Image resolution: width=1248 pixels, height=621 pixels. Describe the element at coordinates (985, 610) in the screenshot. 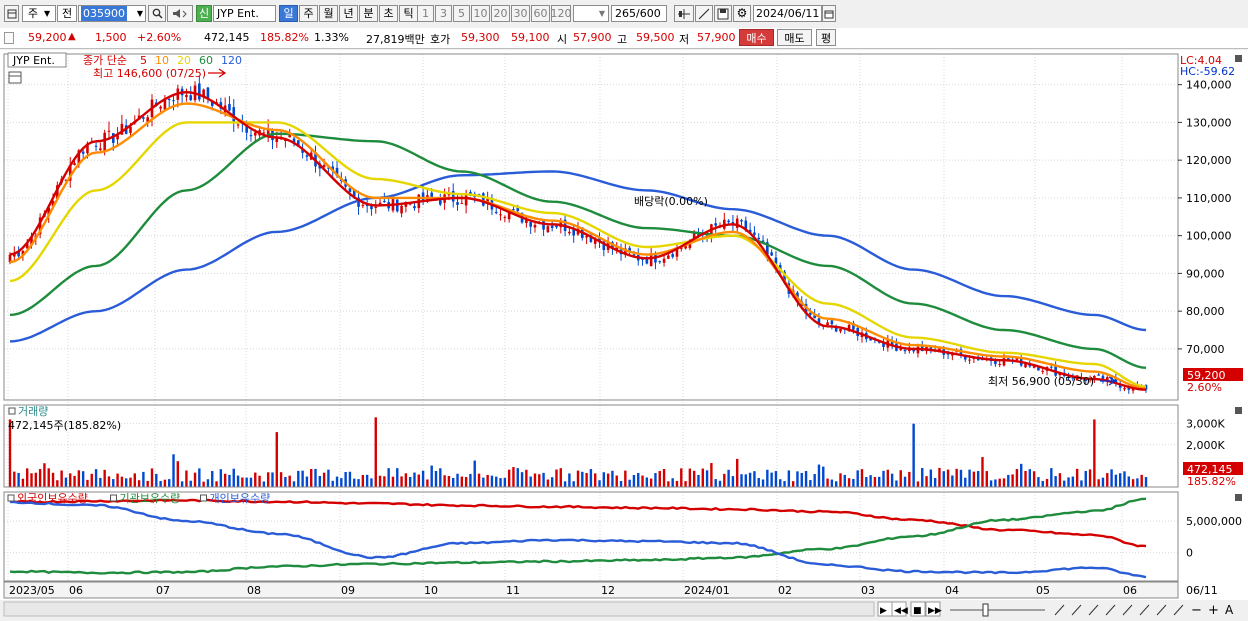

I see `zoom-slider-handle` at that location.